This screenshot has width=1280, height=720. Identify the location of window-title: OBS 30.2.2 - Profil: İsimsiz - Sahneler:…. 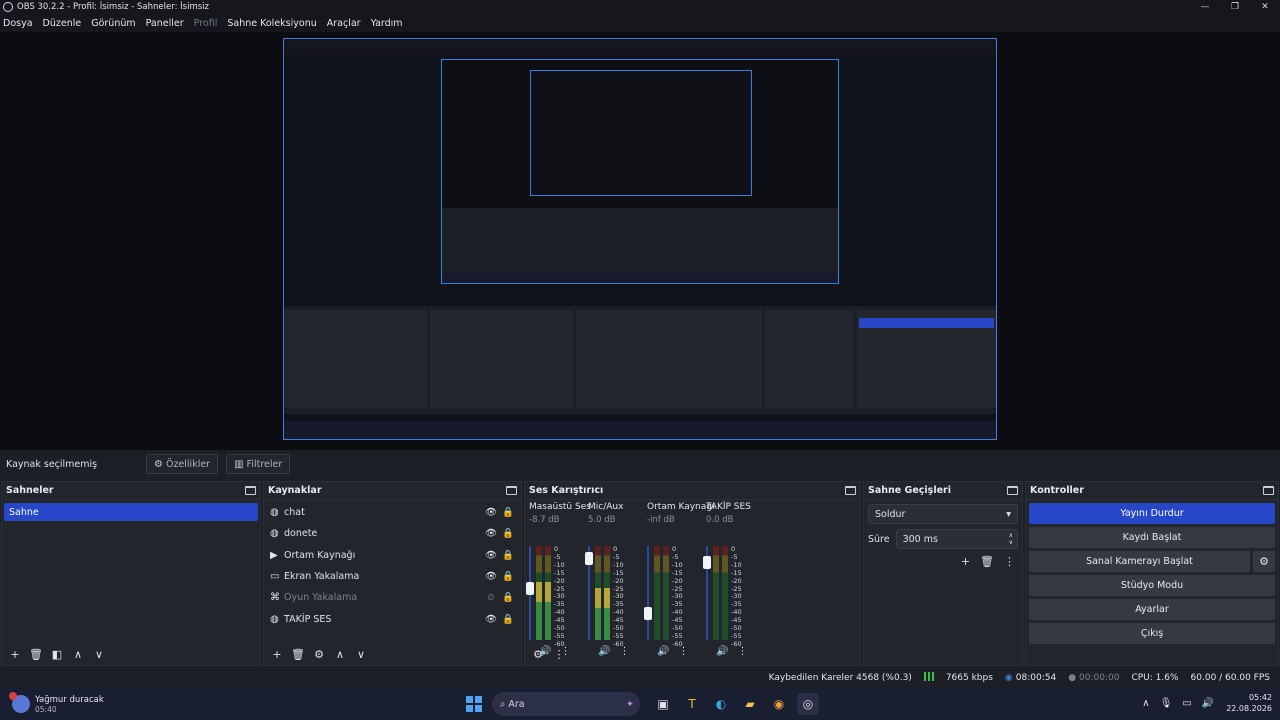
(113, 7).